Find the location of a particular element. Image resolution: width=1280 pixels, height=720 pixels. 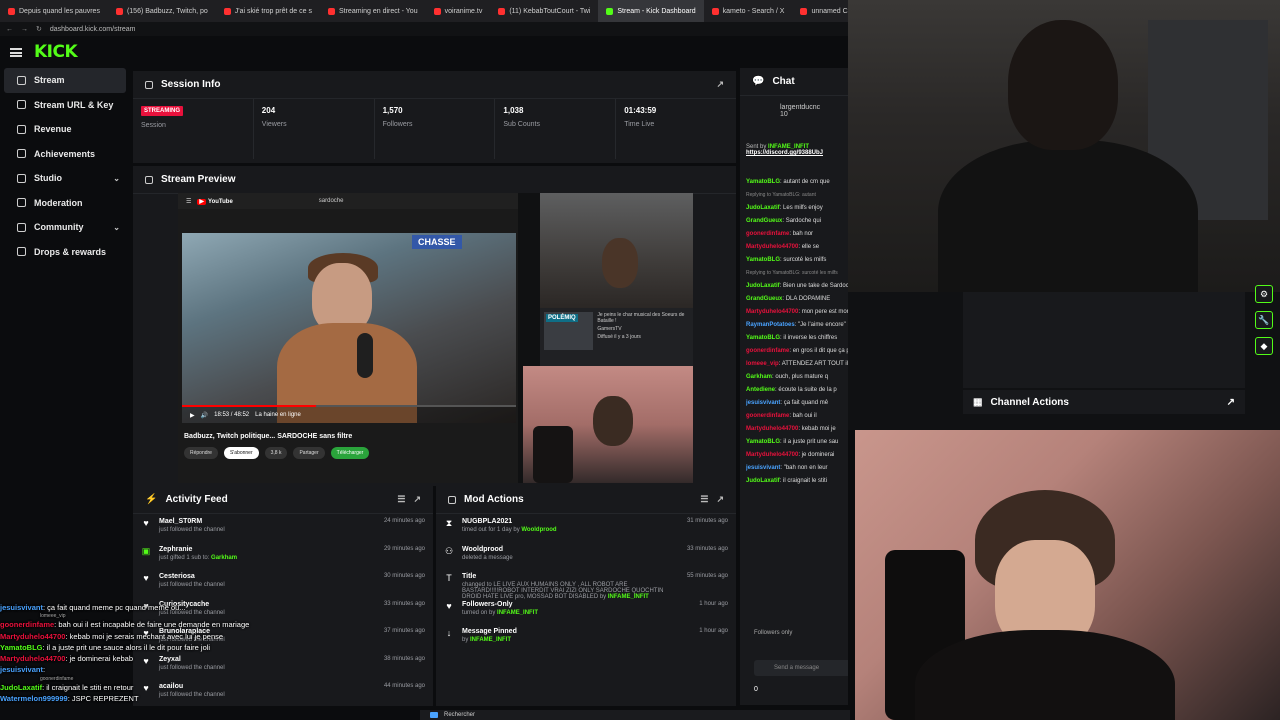

browser-tab: Streaming en direct - You is located at coordinates (373, 11).